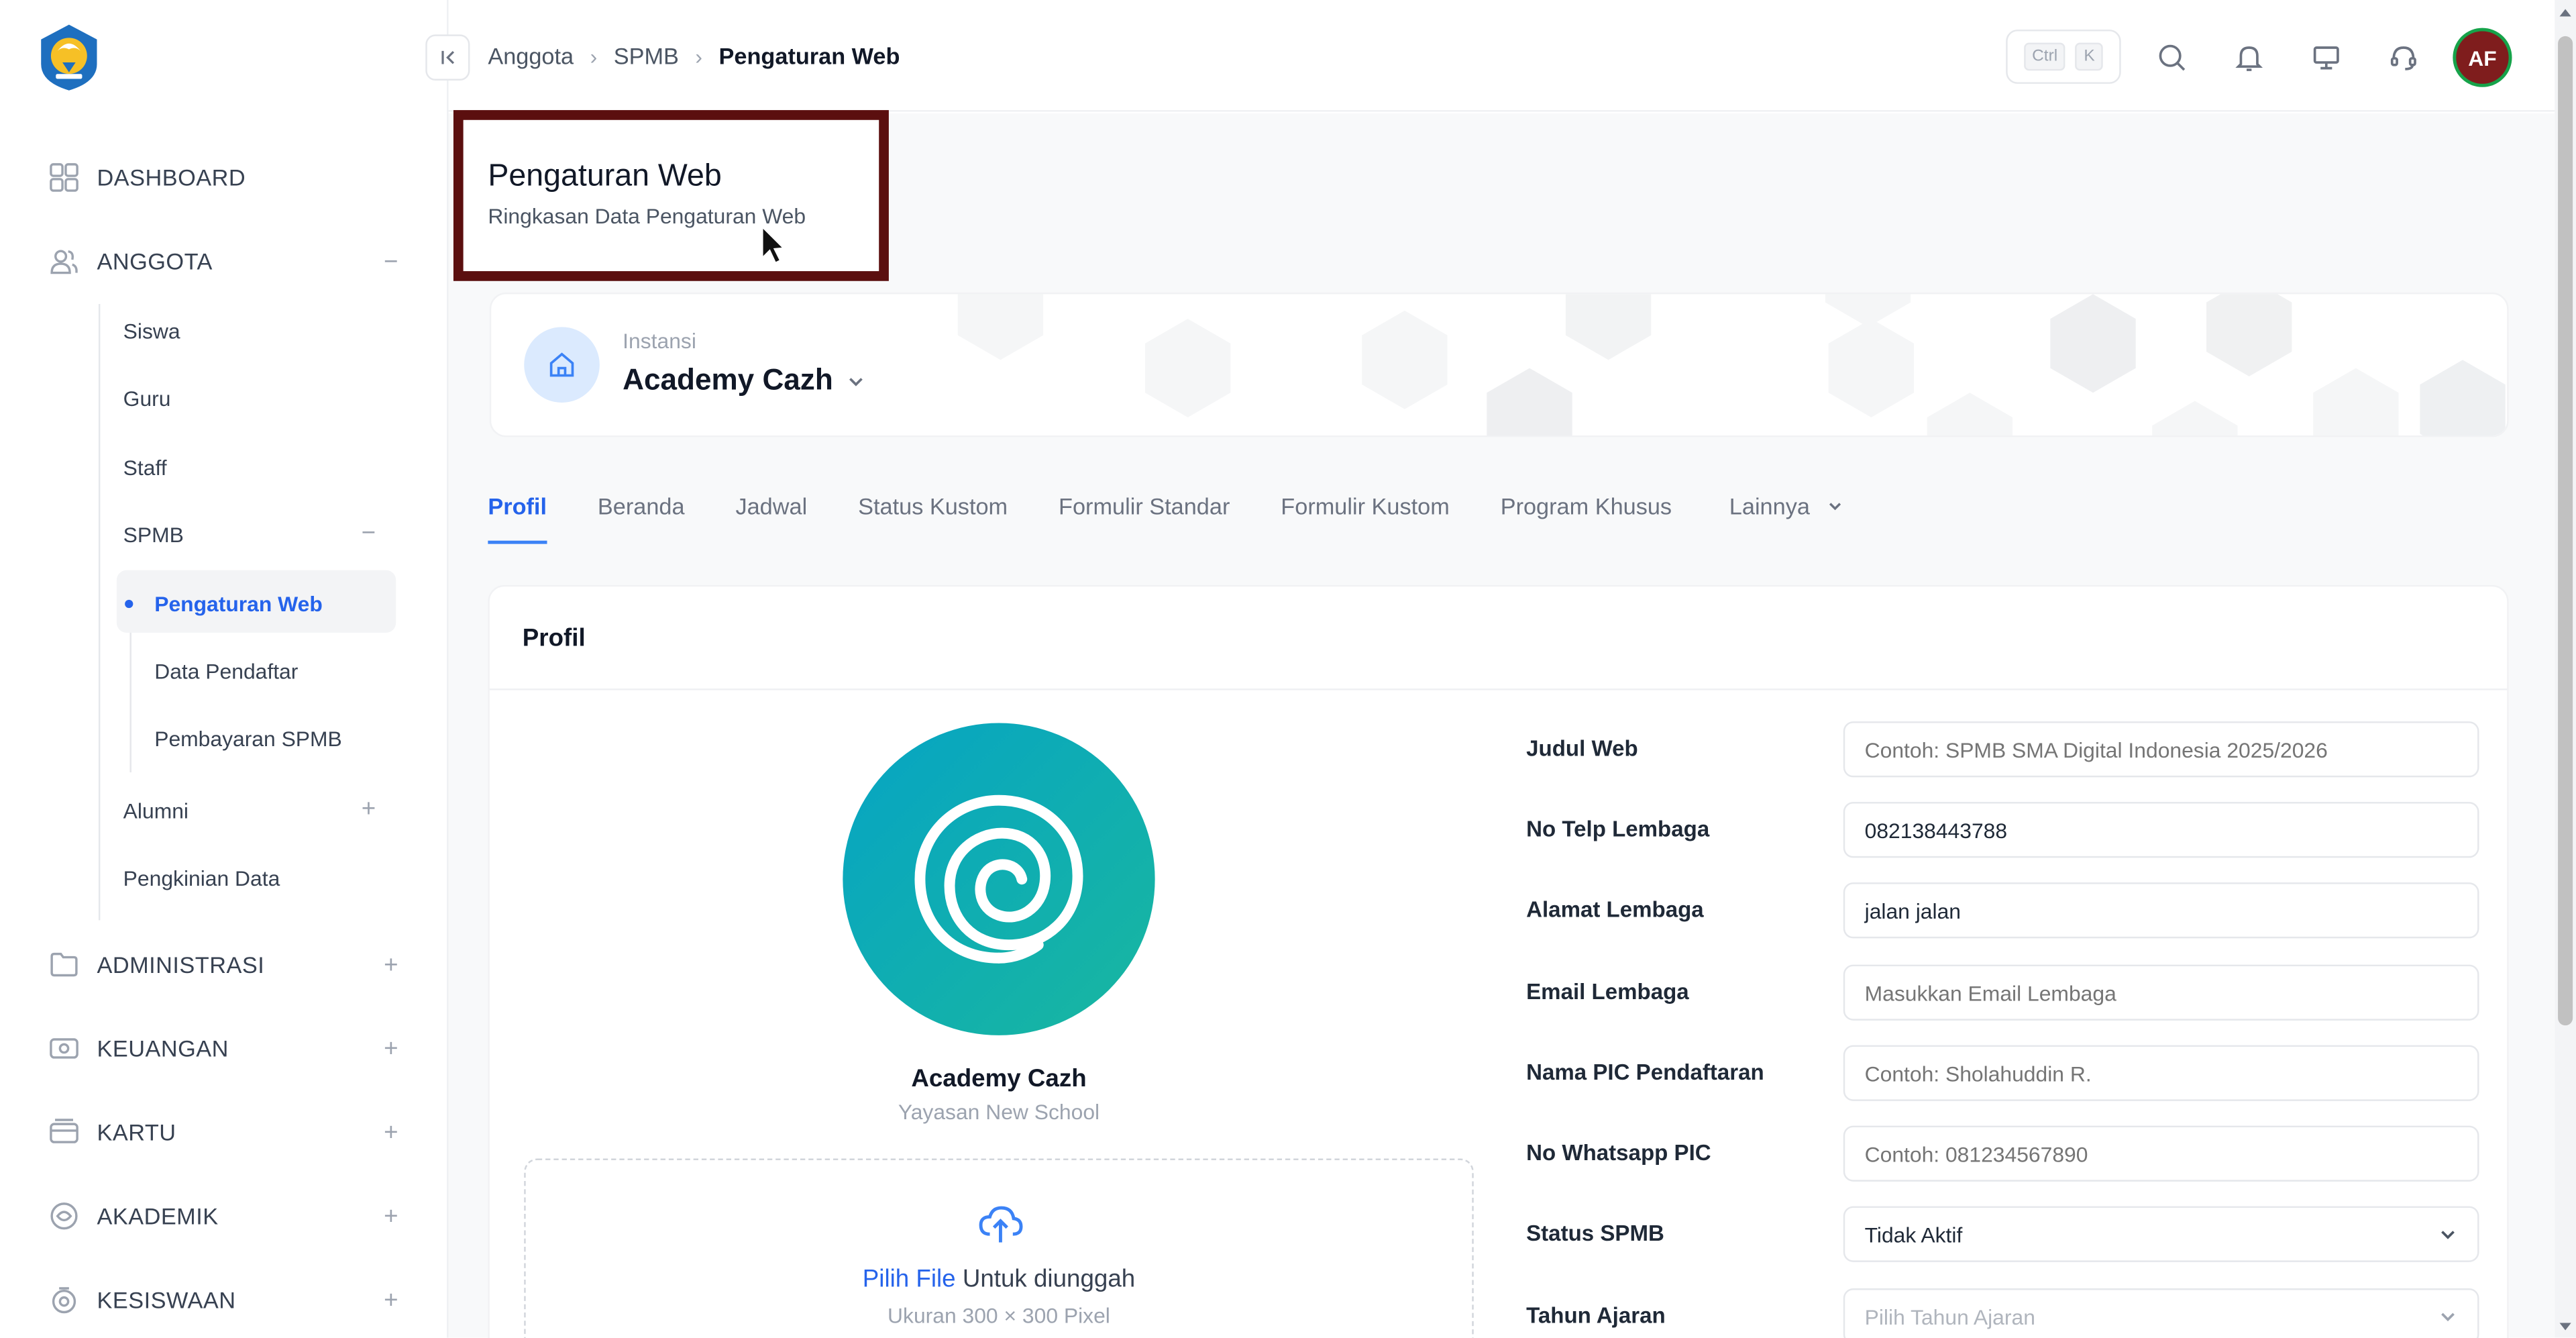  Describe the element at coordinates (248, 739) in the screenshot. I see `sidebar-item-pembayaran-spmb: Pembayaran SPMB` at that location.